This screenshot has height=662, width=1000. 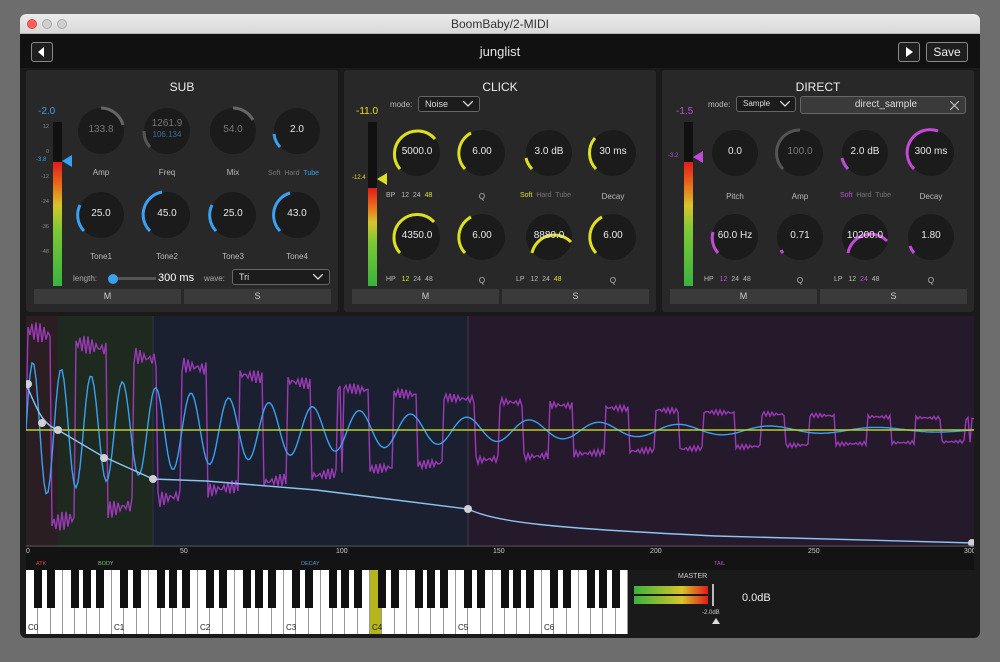 What do you see at coordinates (291, 173) in the screenshot?
I see `sub-sat-hard: Hard` at bounding box center [291, 173].